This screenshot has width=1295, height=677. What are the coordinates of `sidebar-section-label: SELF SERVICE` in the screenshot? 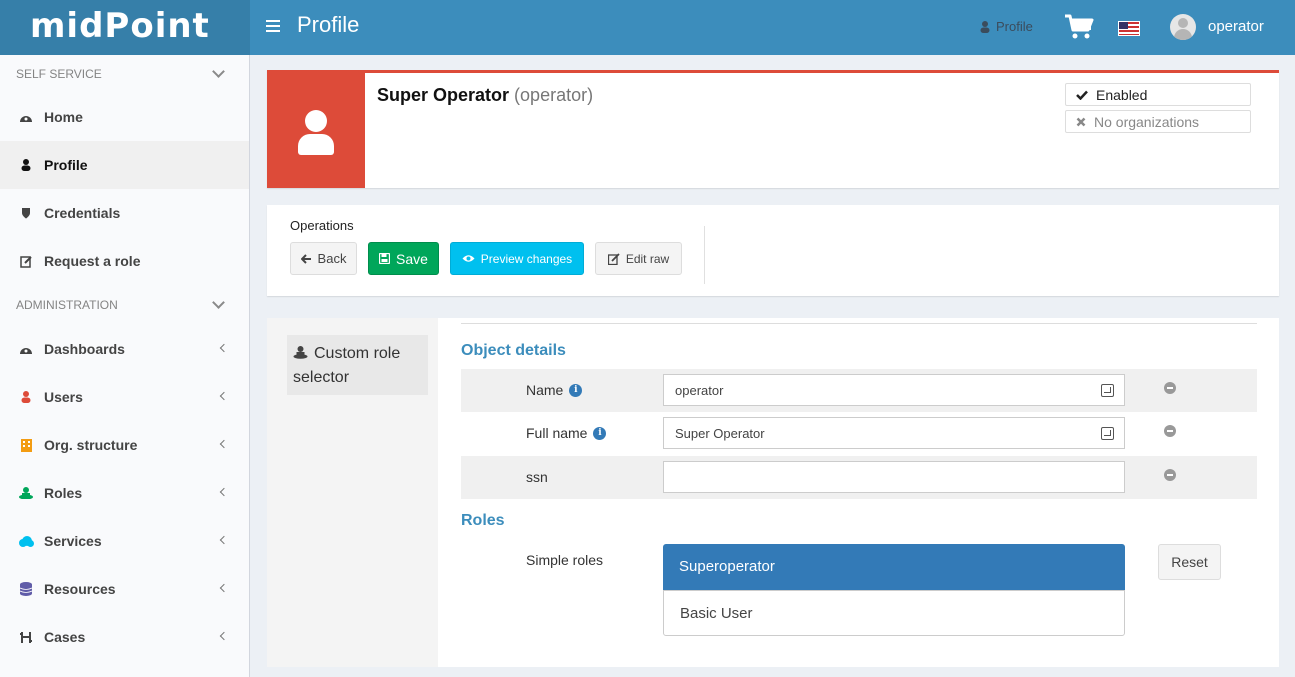 It's located at (59, 74).